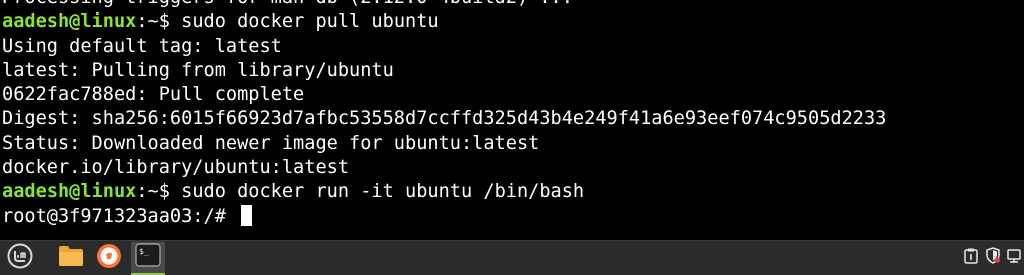 This screenshot has width=1024, height=275. Describe the element at coordinates (247, 215) in the screenshot. I see `text-cursor` at that location.